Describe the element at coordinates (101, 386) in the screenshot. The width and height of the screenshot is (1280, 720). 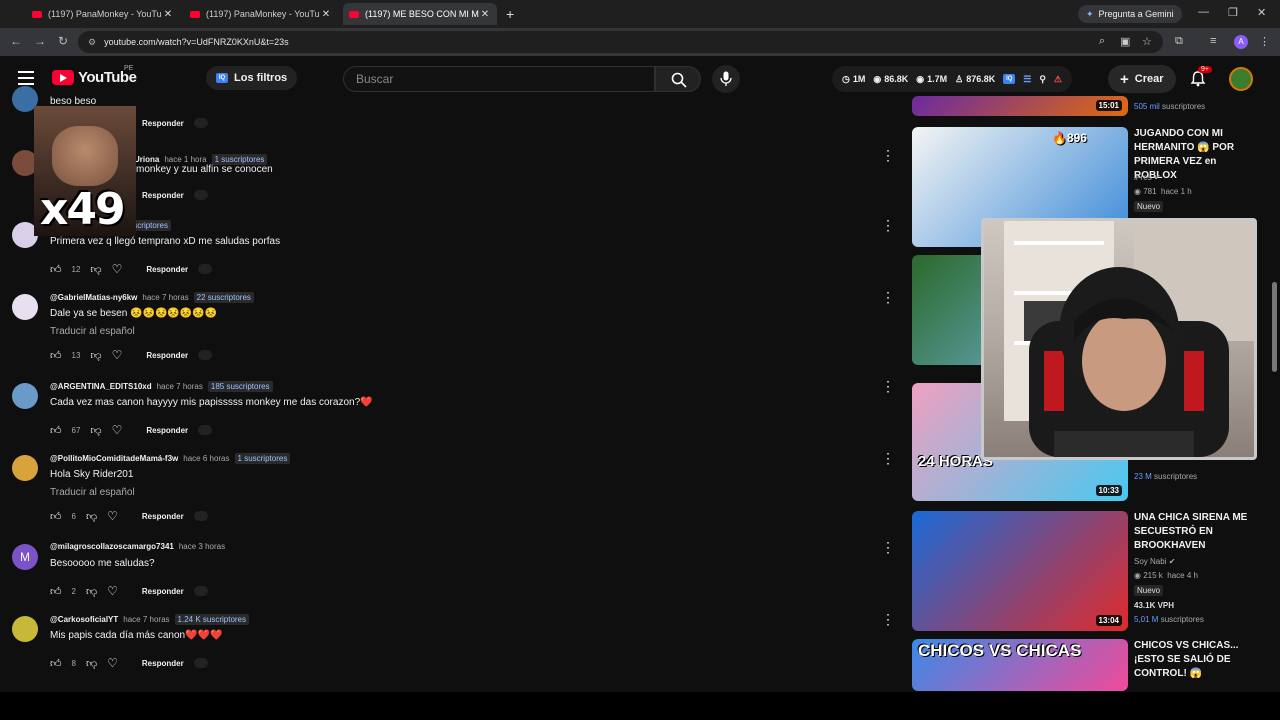
I see `comment-author: @ARGENTINA_EDITS10xd` at that location.